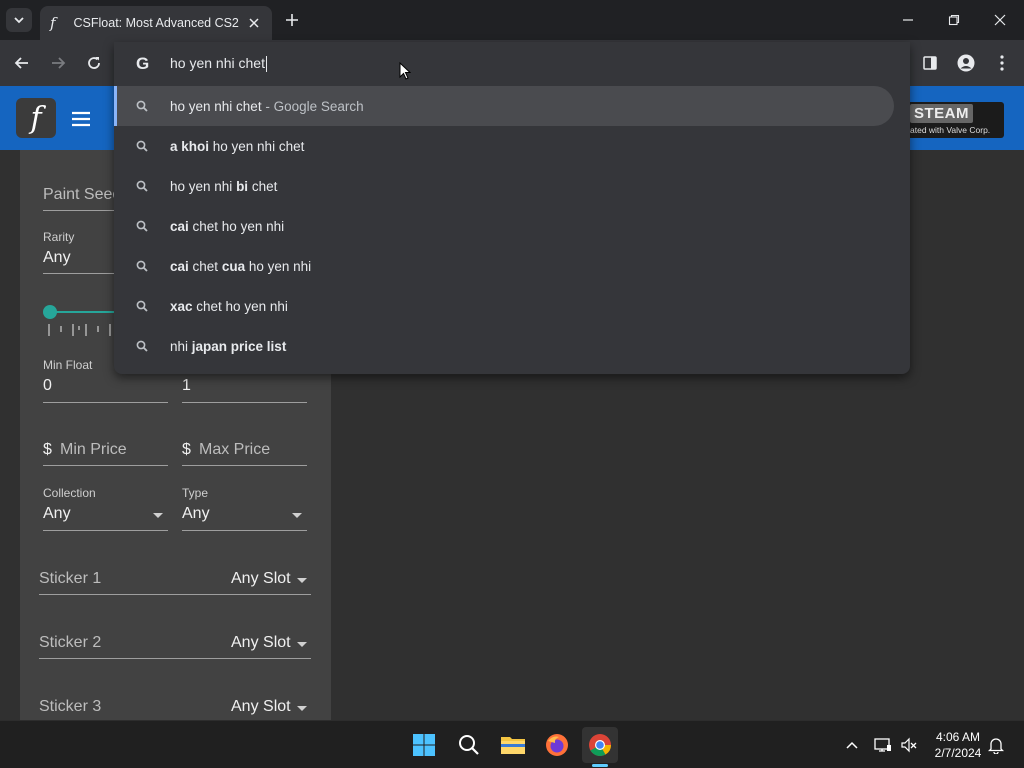  What do you see at coordinates (234, 450) in the screenshot?
I see `max-price-input: Max Price` at bounding box center [234, 450].